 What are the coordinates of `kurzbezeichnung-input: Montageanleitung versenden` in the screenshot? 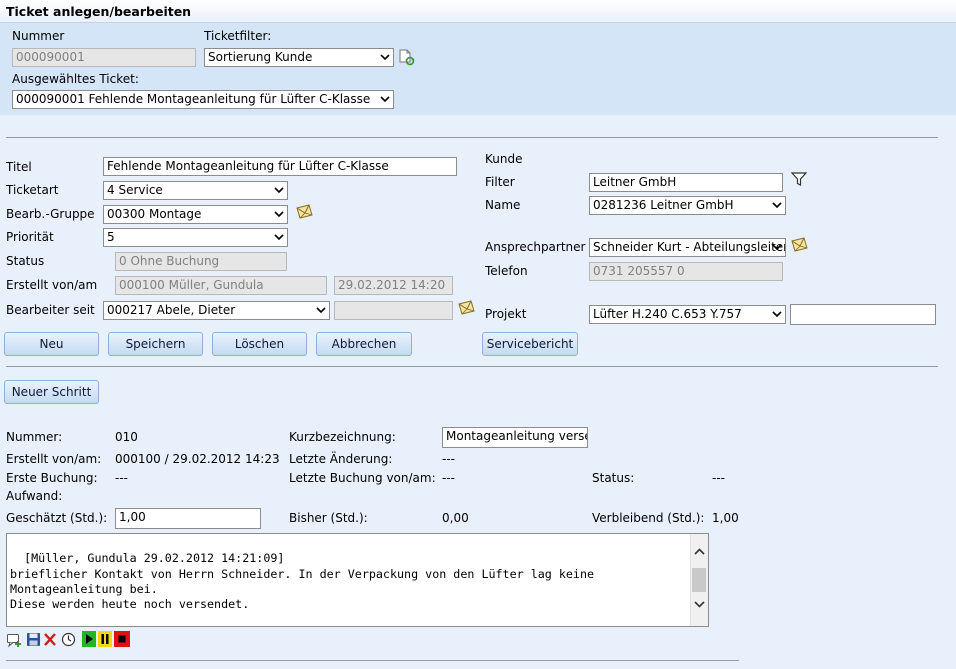 It's located at (515, 437).